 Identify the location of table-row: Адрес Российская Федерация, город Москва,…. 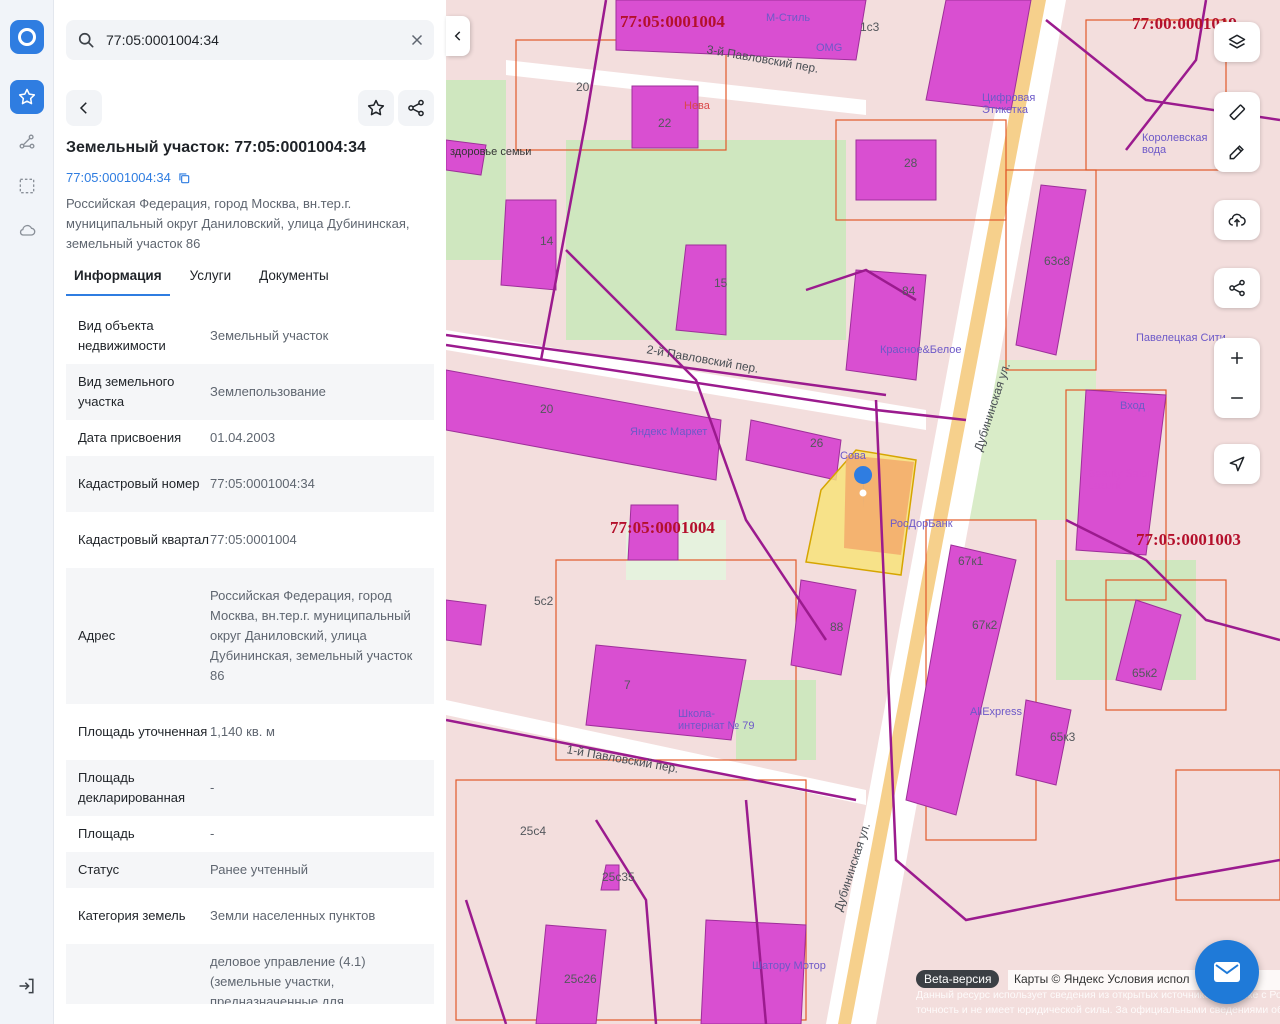
(250, 636).